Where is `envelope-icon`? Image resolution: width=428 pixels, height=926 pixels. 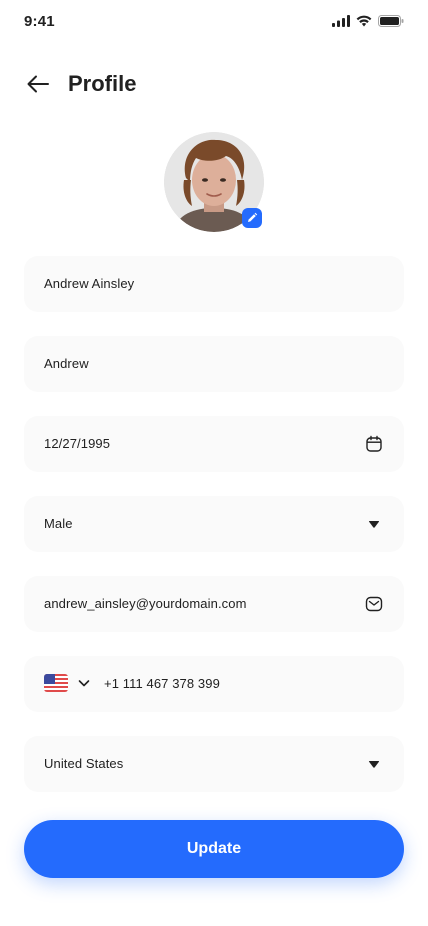
envelope-icon is located at coordinates (374, 604).